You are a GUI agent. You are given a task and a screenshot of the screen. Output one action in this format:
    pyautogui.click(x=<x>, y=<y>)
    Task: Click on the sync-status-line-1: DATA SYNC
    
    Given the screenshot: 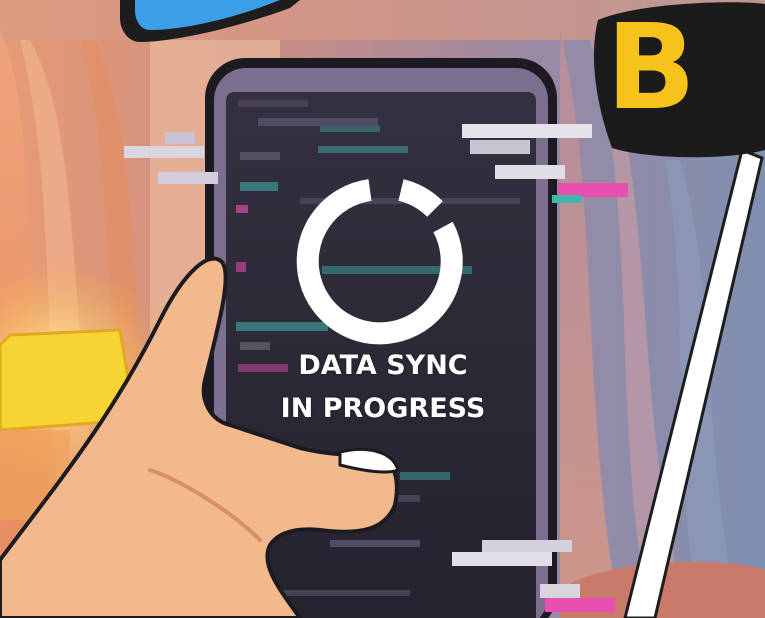 What is the action you would take?
    pyautogui.click(x=383, y=365)
    